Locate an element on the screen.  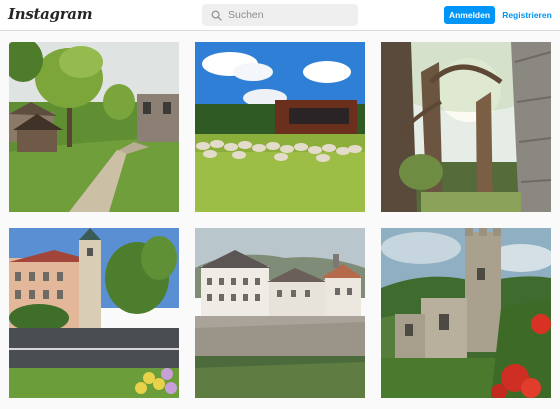
post-image-sheep-field is located at coordinates (280, 127).